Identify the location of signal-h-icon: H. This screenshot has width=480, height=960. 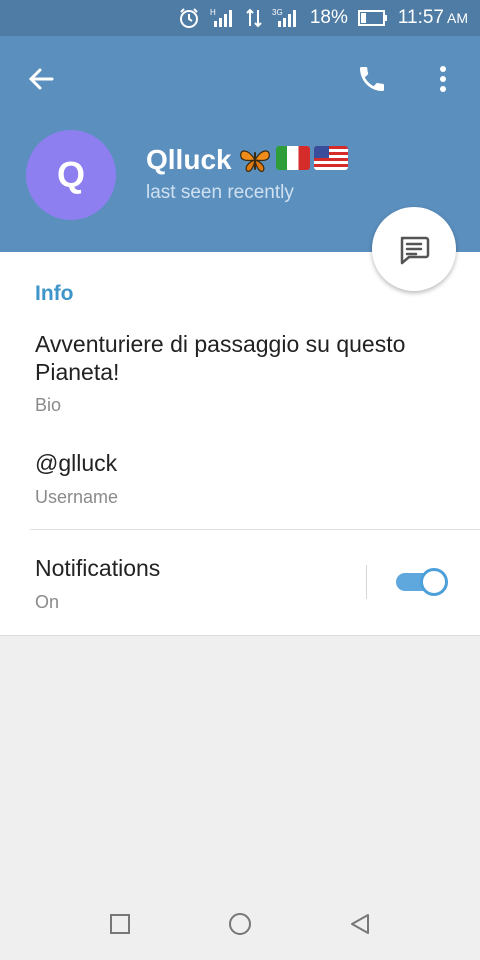
(223, 18).